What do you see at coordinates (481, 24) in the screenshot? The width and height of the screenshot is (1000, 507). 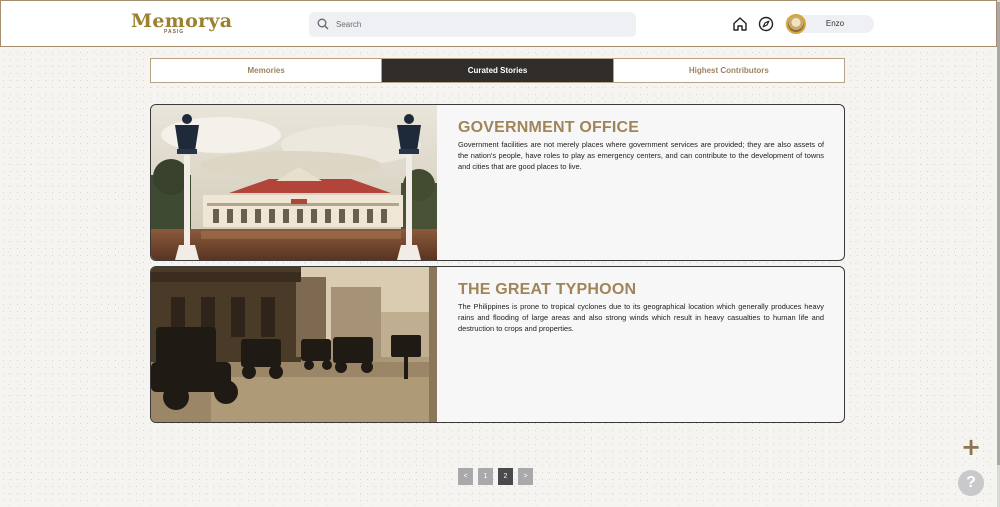 I see `search-input` at bounding box center [481, 24].